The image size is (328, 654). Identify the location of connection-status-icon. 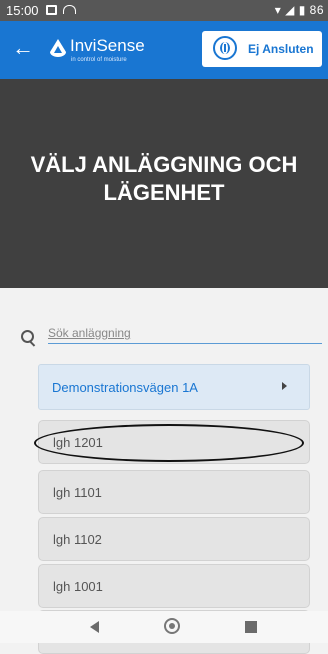
(225, 48).